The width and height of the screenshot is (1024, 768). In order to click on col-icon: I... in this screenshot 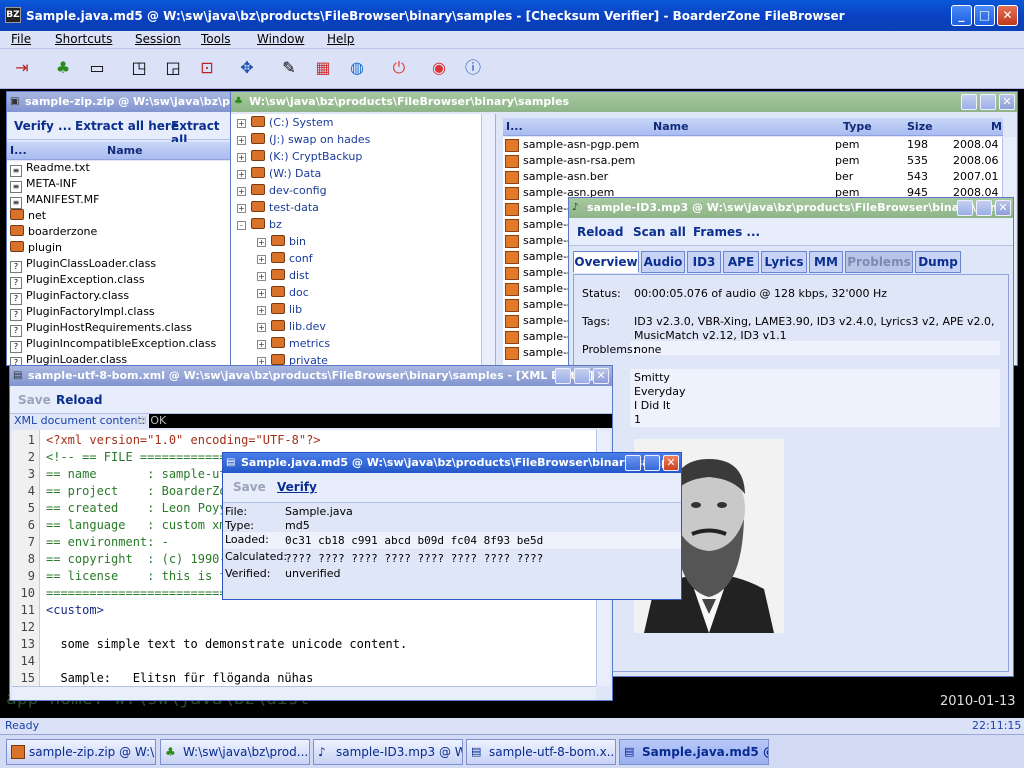, I will do `click(514, 126)`.